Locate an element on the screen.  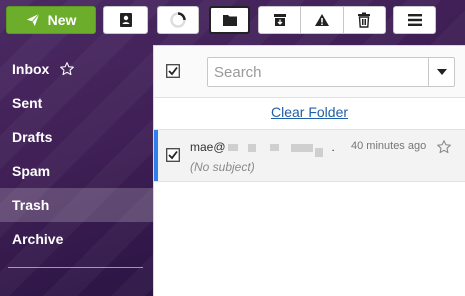
sidebar-item-label: Sent is located at coordinates (27, 103).